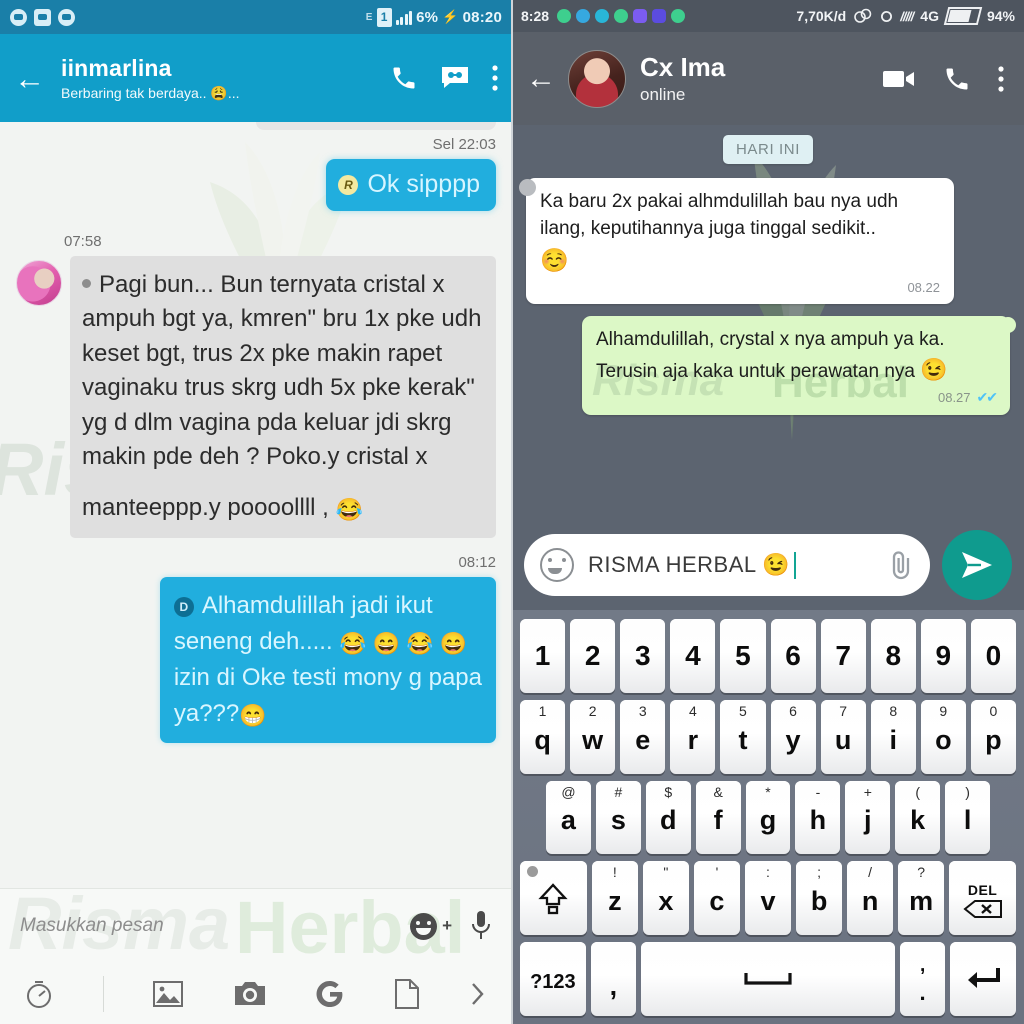  Describe the element at coordinates (643, 656) in the screenshot. I see `key-3: 3` at that location.